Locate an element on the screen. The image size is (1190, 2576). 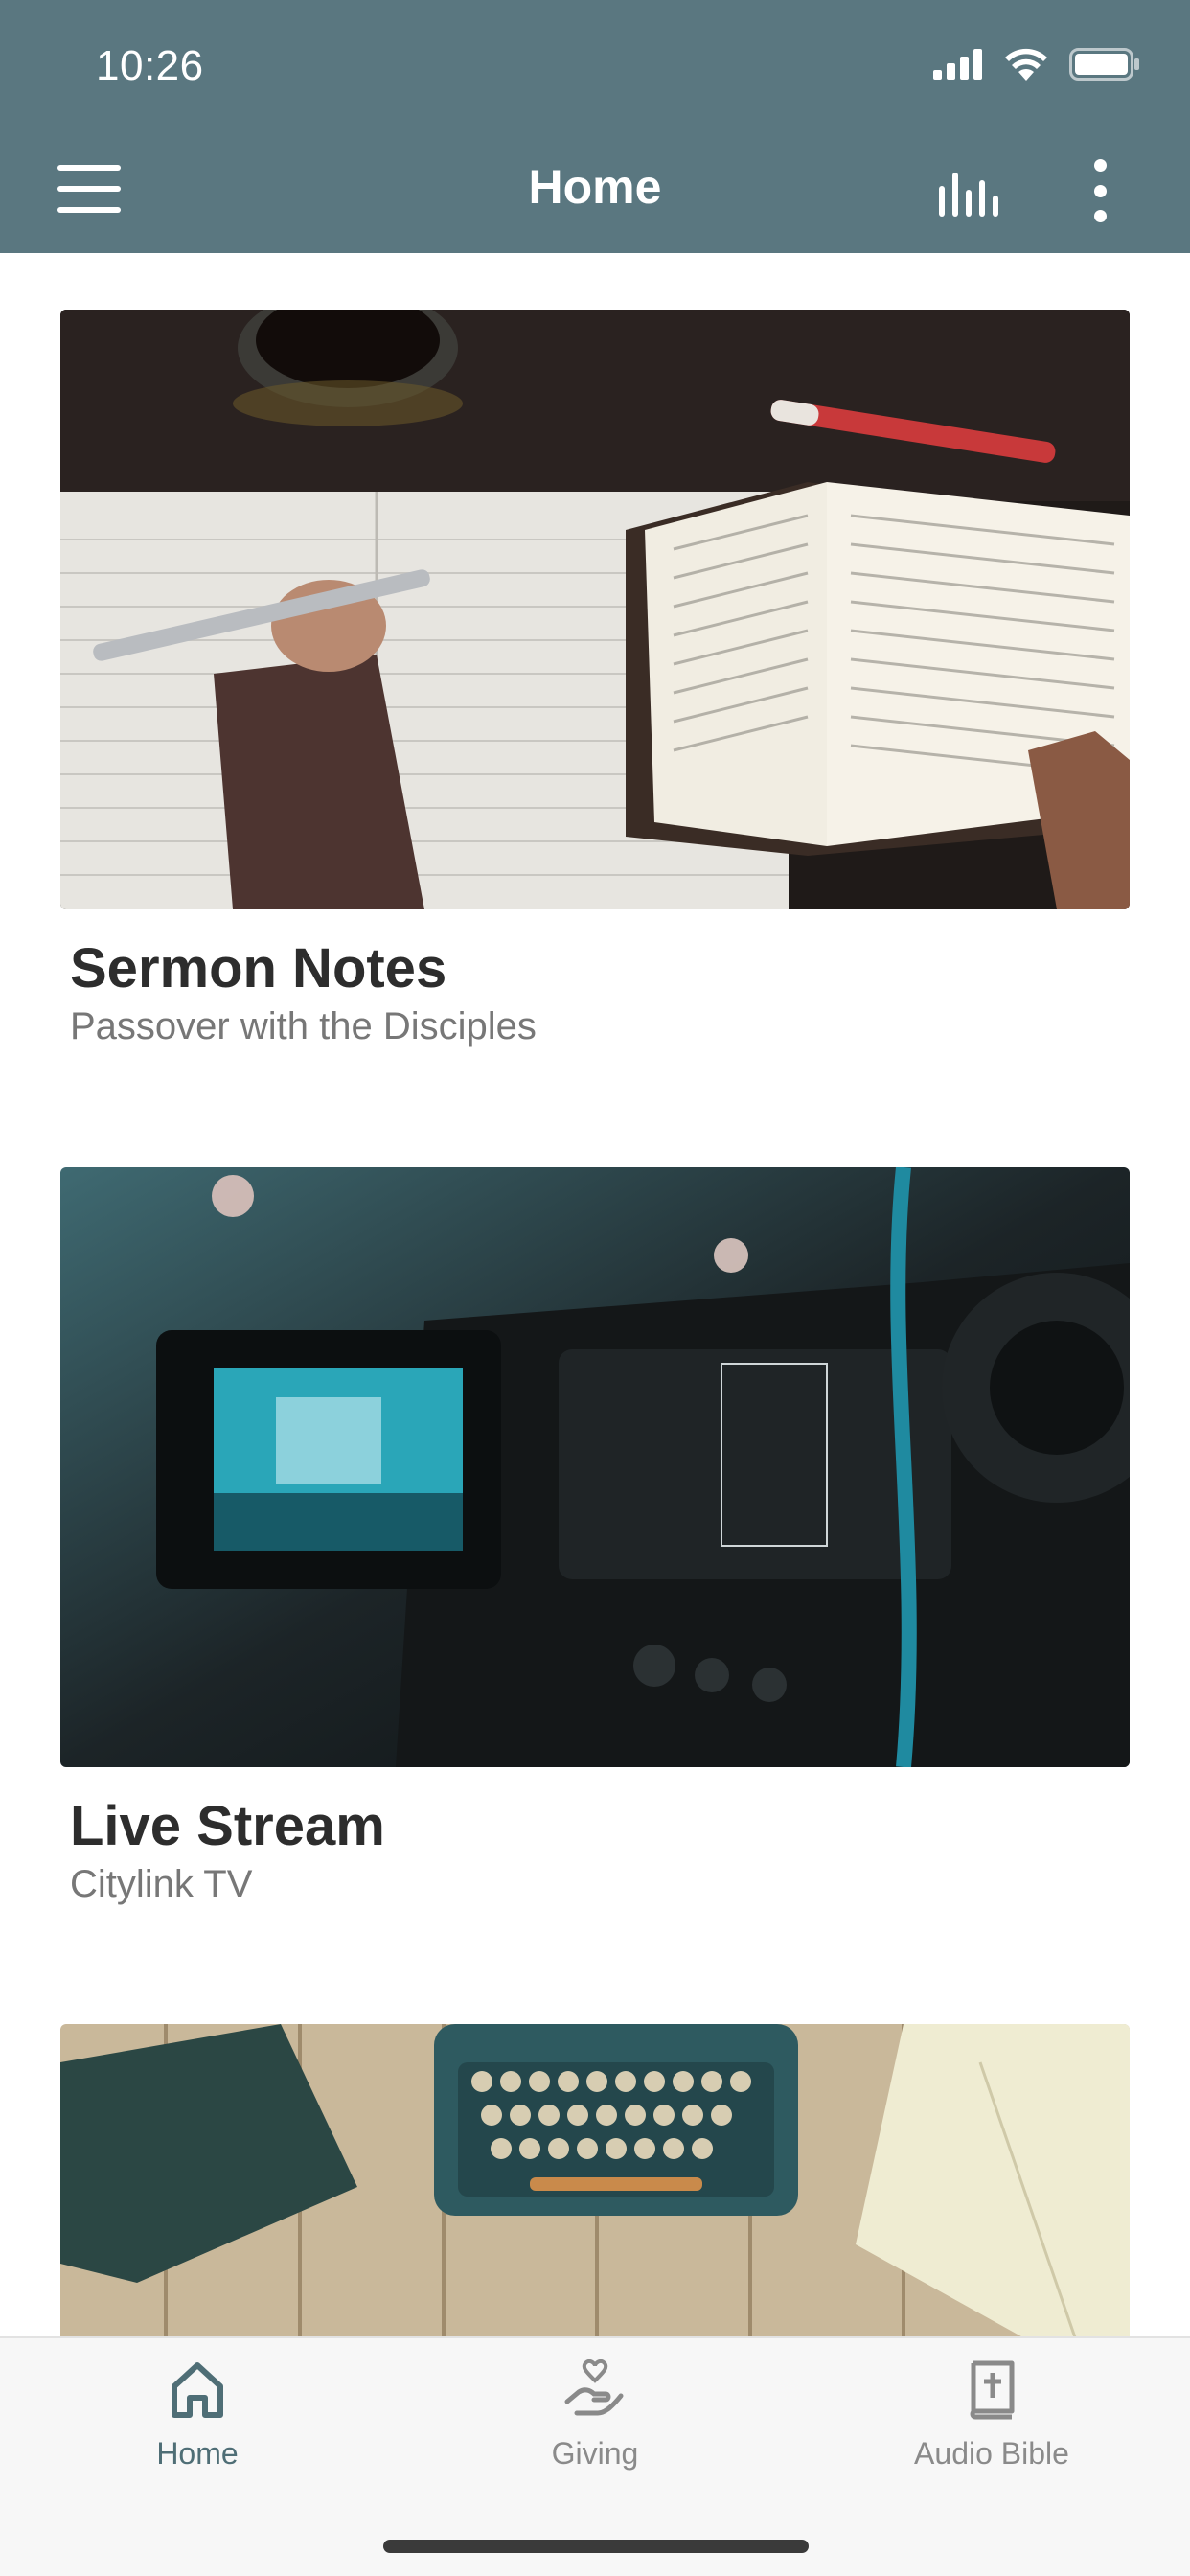
bible-book-icon is located at coordinates (992, 2390).